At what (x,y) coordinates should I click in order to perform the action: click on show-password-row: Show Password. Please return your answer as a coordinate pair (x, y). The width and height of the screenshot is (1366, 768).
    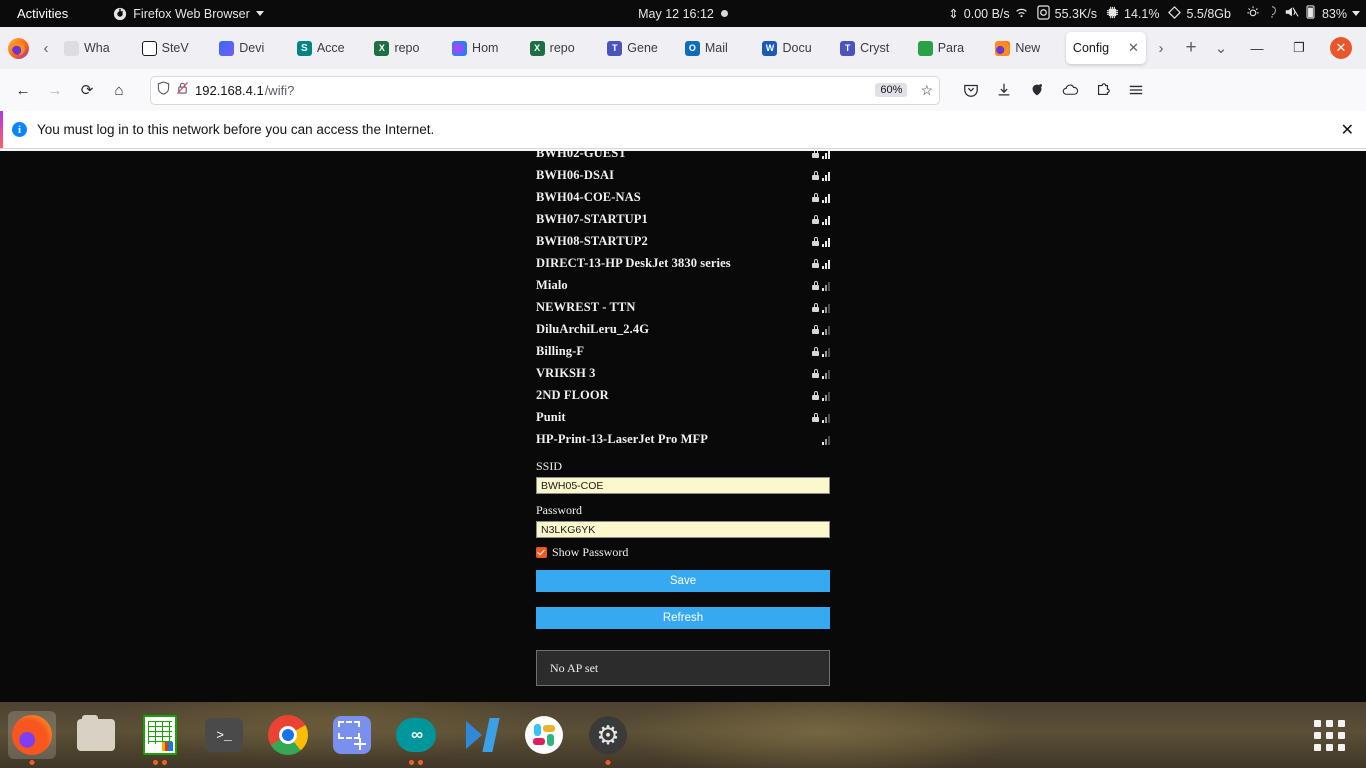
    Looking at the image, I should click on (683, 552).